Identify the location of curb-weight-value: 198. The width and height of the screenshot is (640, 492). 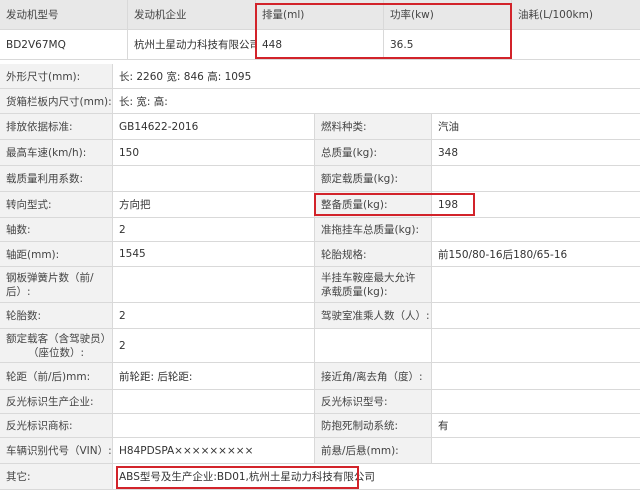
(536, 204).